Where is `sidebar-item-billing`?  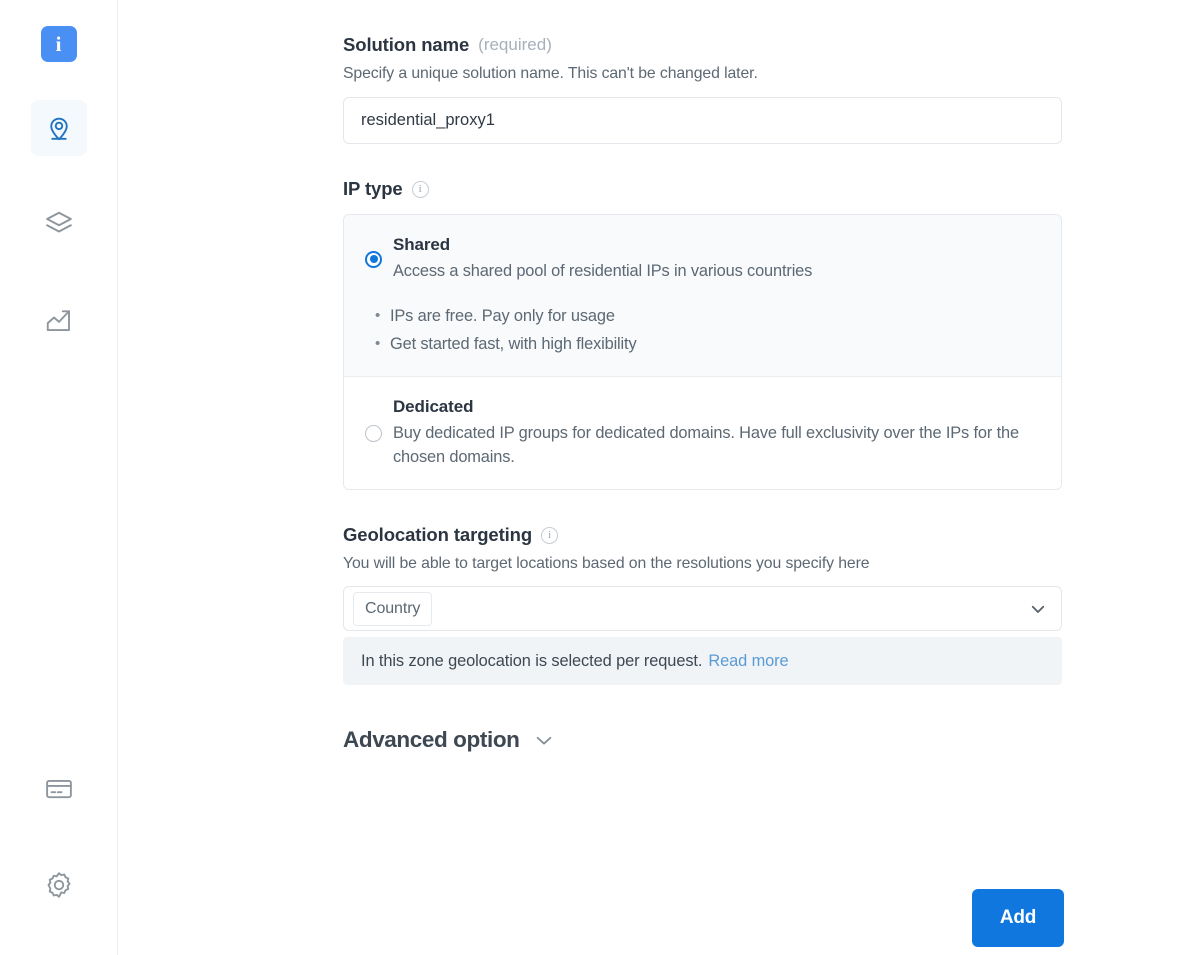
sidebar-item-billing is located at coordinates (59, 789).